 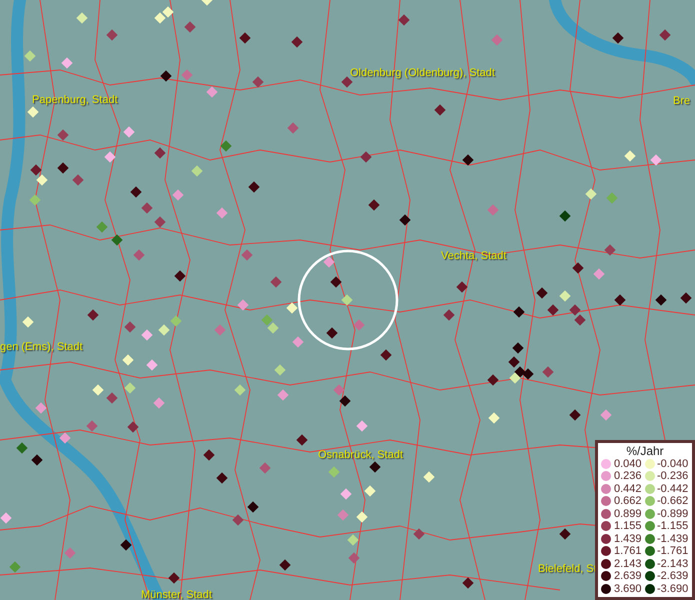 What do you see at coordinates (628, 539) in the screenshot?
I see `legend-value: 1.439` at bounding box center [628, 539].